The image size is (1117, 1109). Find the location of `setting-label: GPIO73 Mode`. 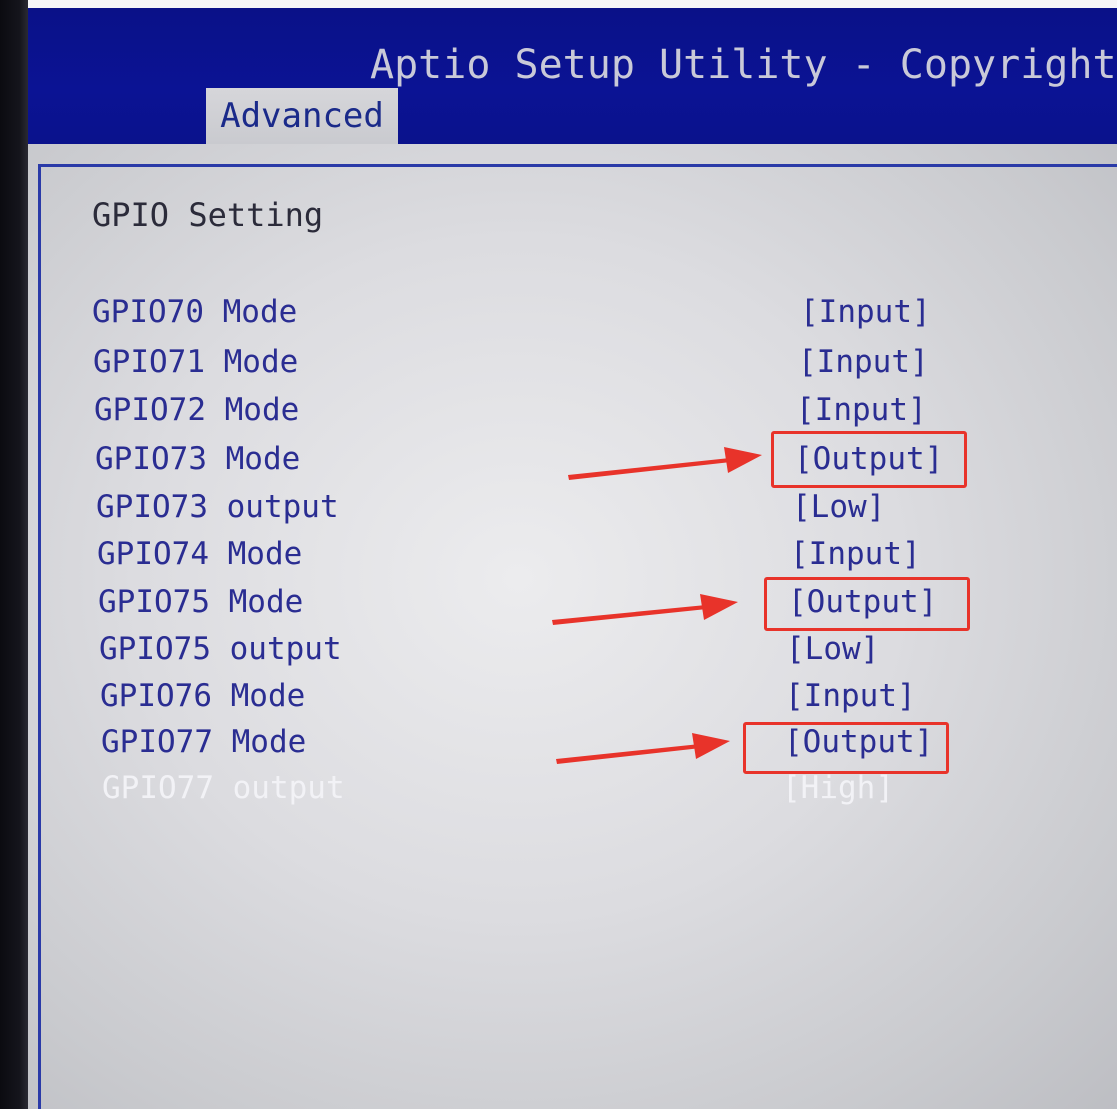

setting-label: GPIO73 Mode is located at coordinates (198, 459).